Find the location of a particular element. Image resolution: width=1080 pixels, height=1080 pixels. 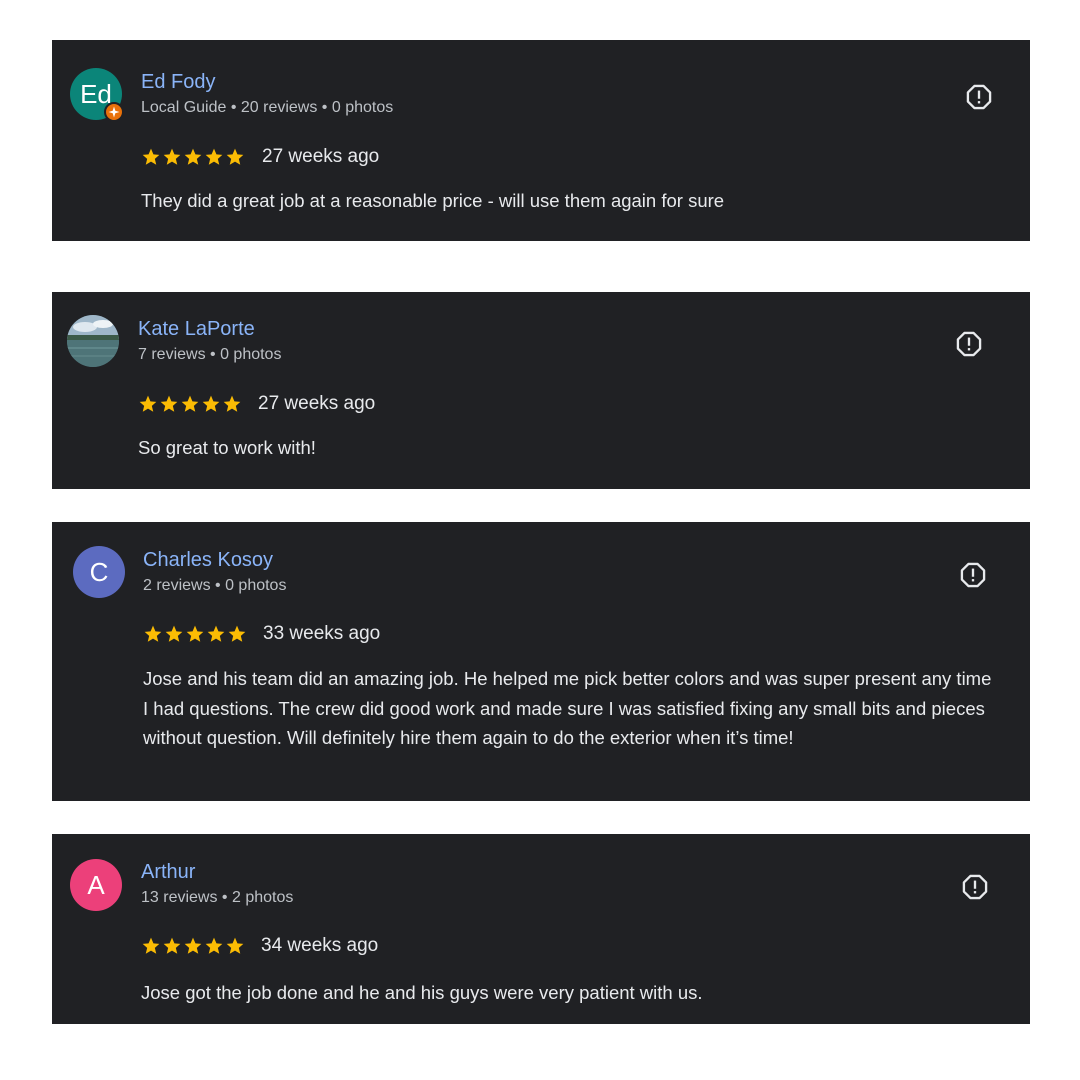

reviewer-meta: 2 reviews • 0 photos is located at coordinates (215, 585).